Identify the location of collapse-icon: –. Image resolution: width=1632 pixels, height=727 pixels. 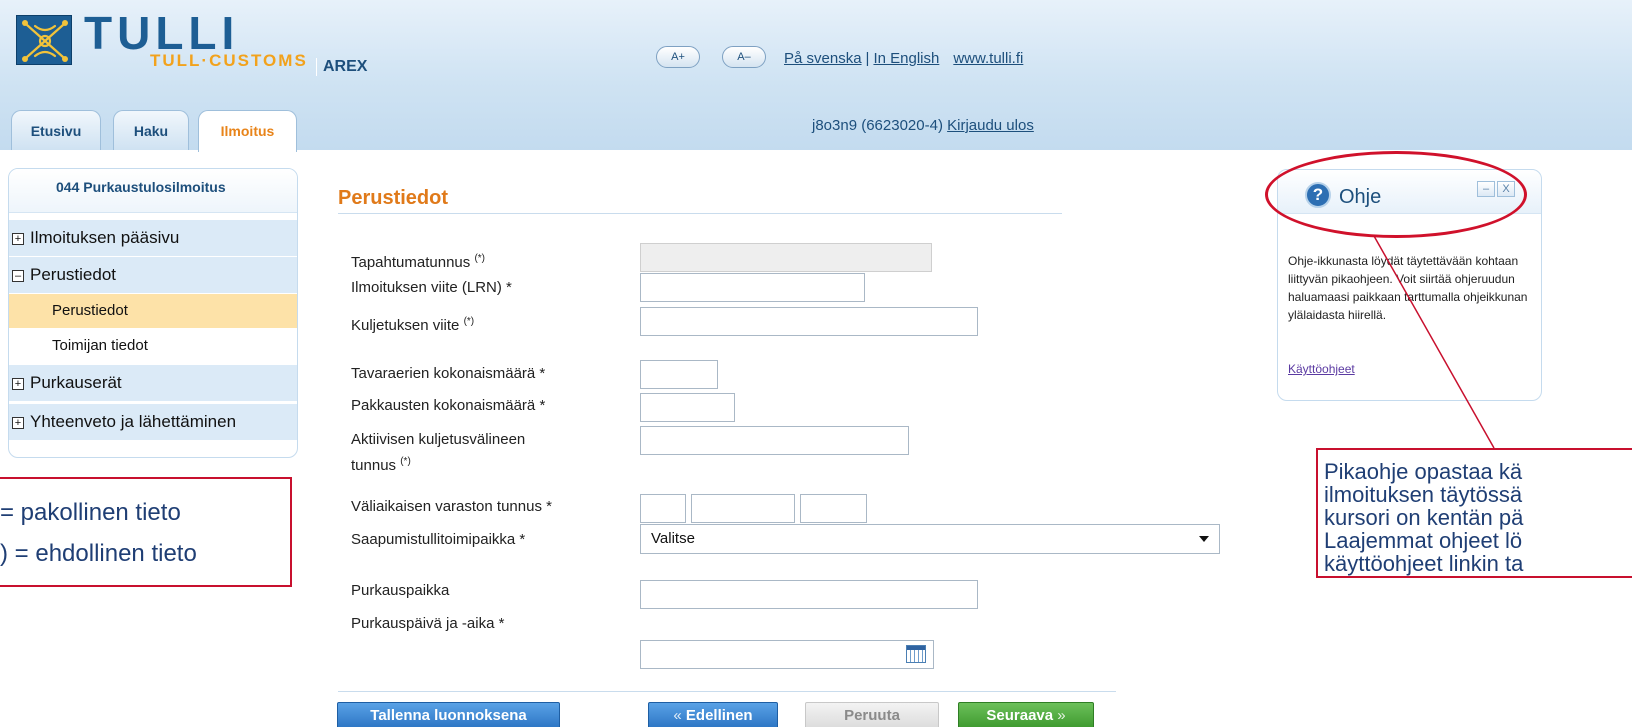
(18, 276).